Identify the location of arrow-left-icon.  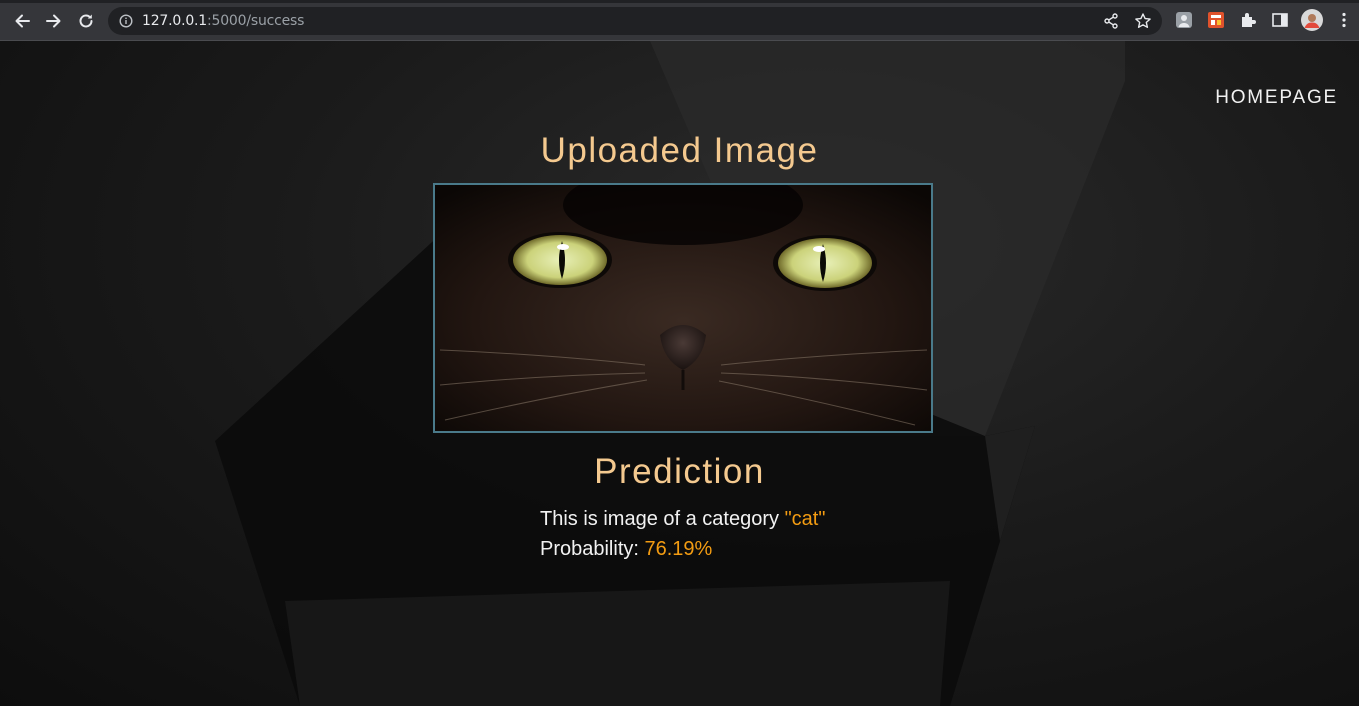
(22, 21).